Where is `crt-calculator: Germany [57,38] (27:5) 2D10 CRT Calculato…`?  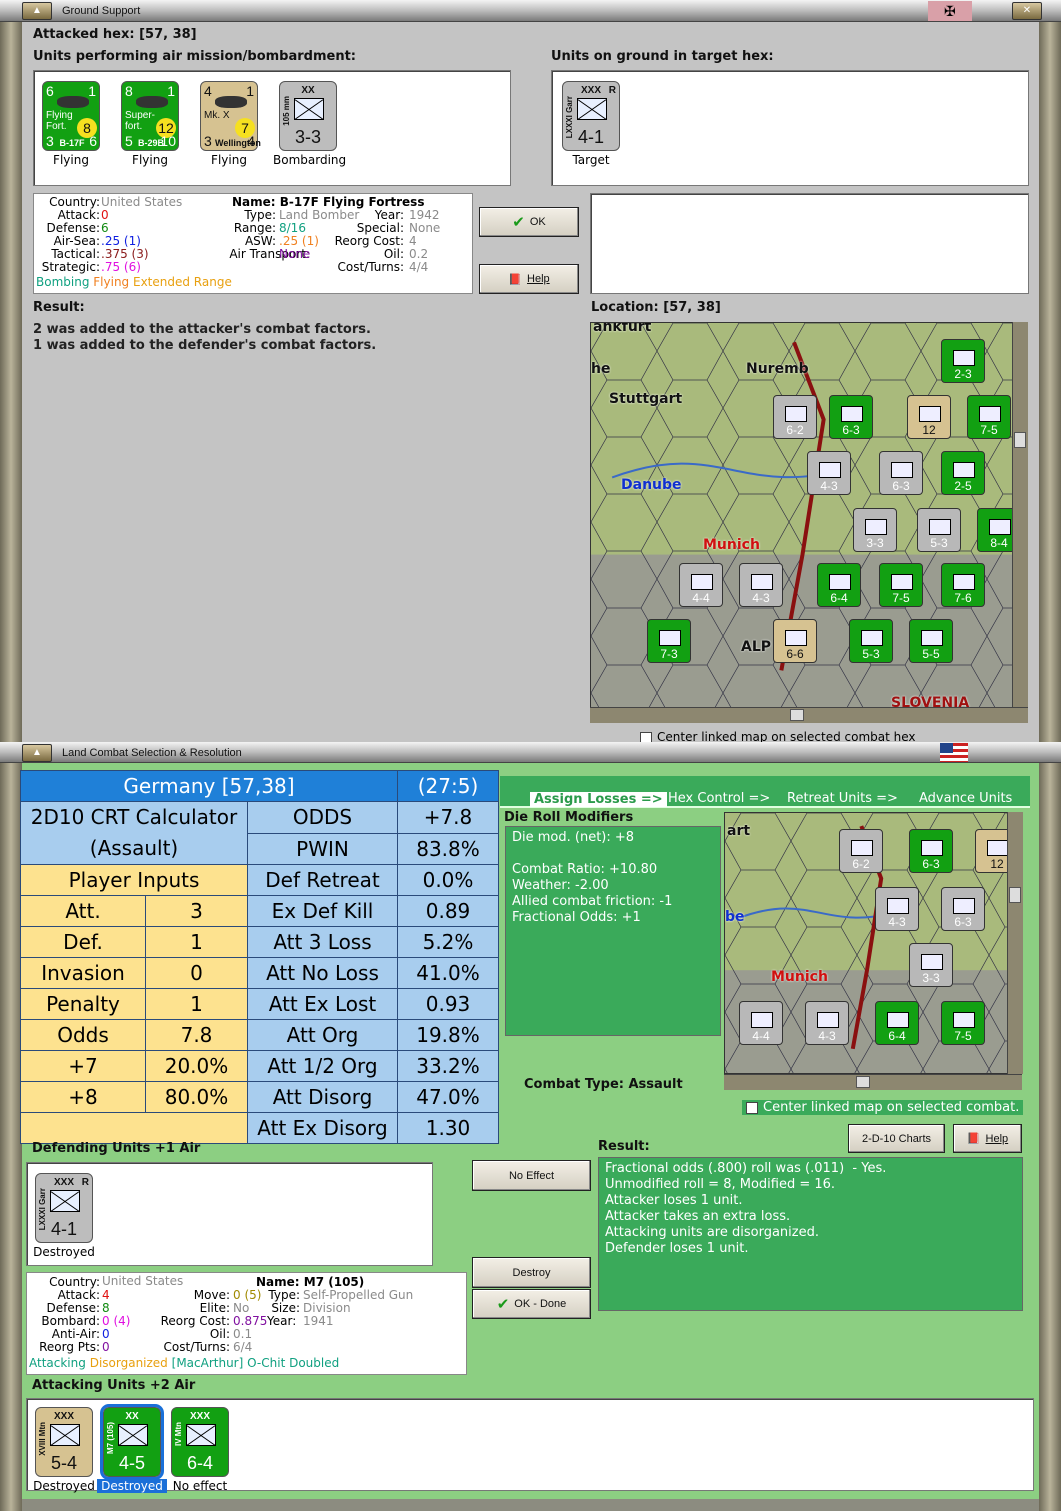
crt-calculator: Germany [57,38] (27:5) 2D10 CRT Calculato… is located at coordinates (259, 957).